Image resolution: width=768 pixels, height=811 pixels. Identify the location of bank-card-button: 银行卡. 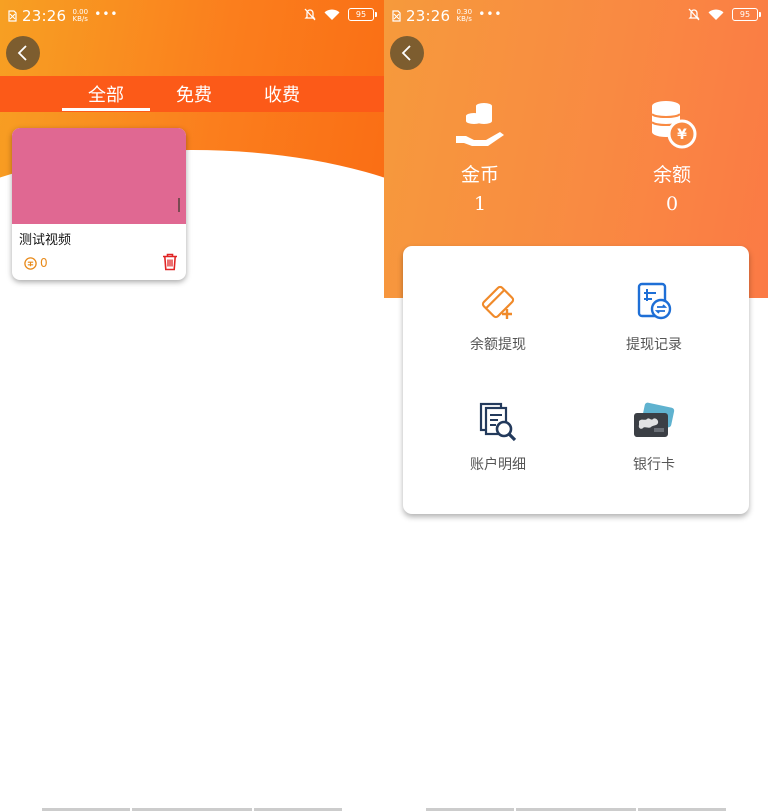
(654, 437).